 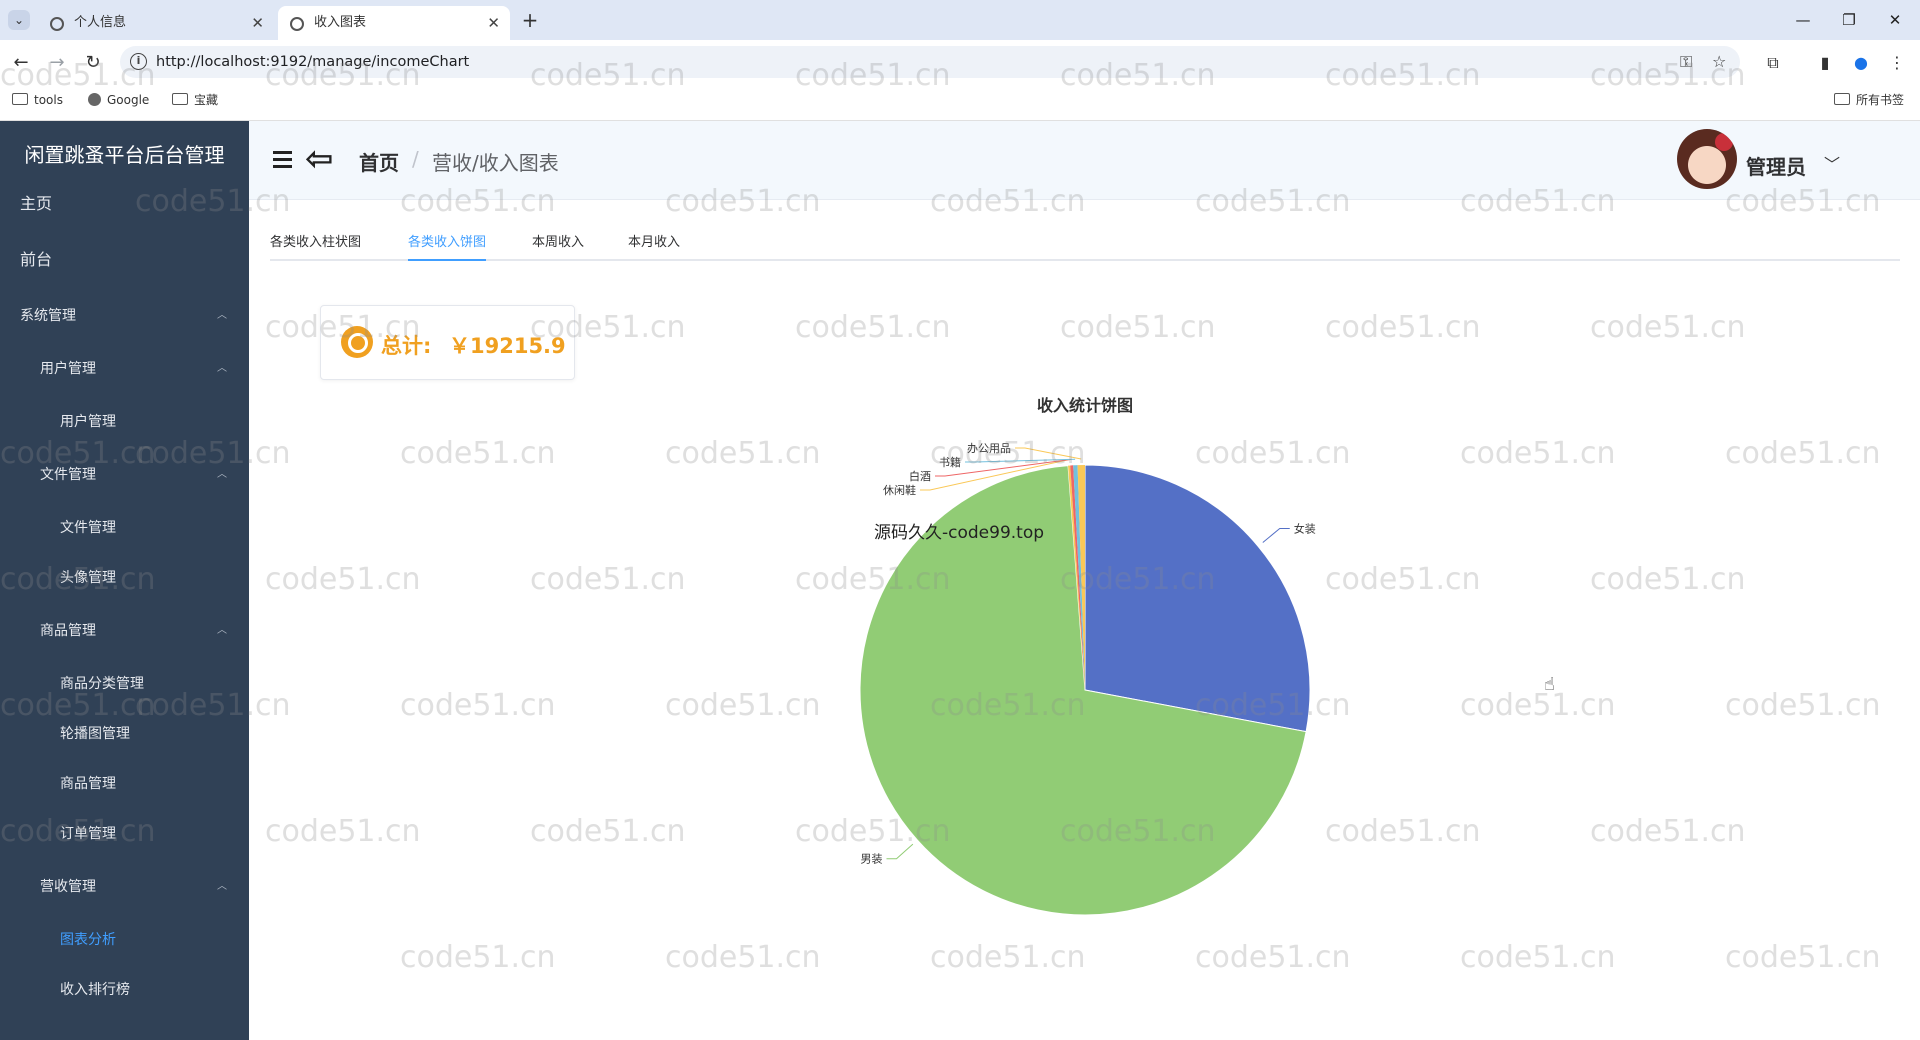 What do you see at coordinates (19, 20) in the screenshot?
I see `tab-search-button: ⌄` at bounding box center [19, 20].